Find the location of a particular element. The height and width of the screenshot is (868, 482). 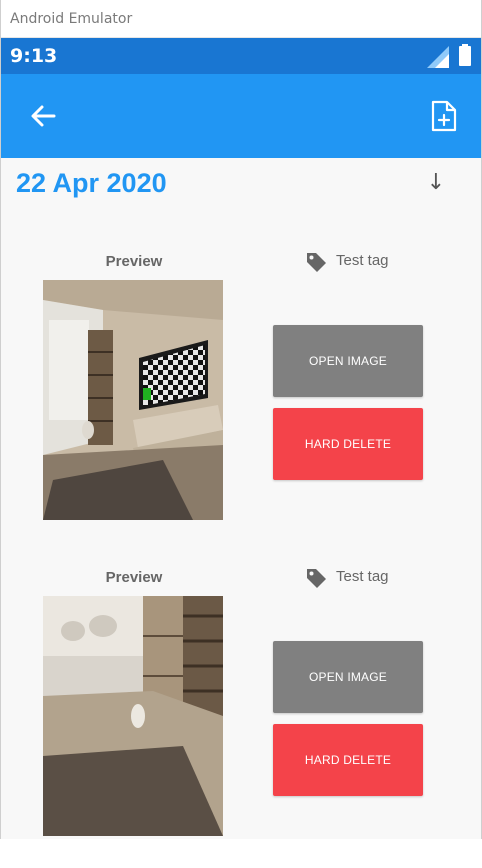

date-heading: 22 Apr 2020 is located at coordinates (91, 183).